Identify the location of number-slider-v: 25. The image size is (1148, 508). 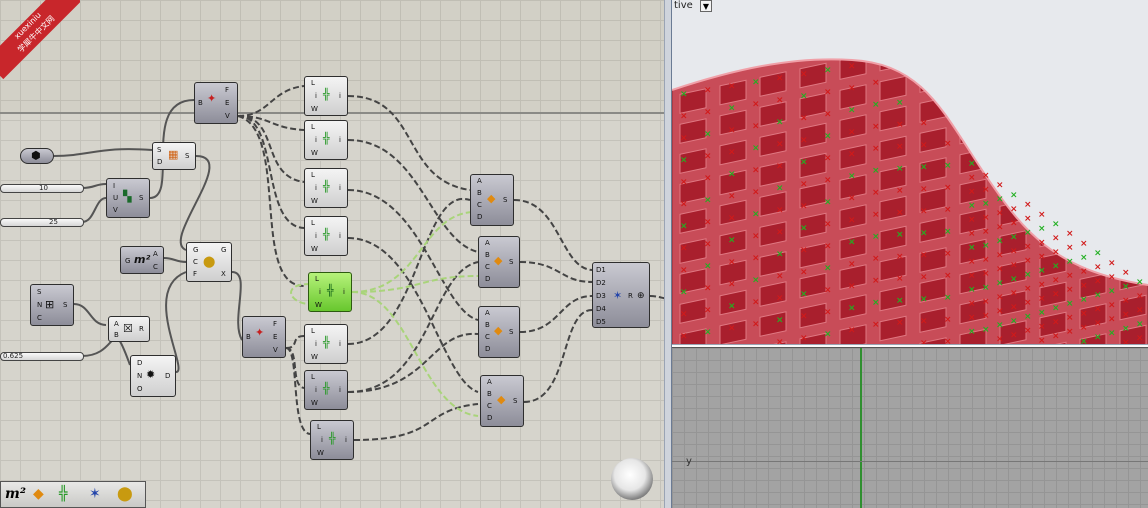
(42, 222).